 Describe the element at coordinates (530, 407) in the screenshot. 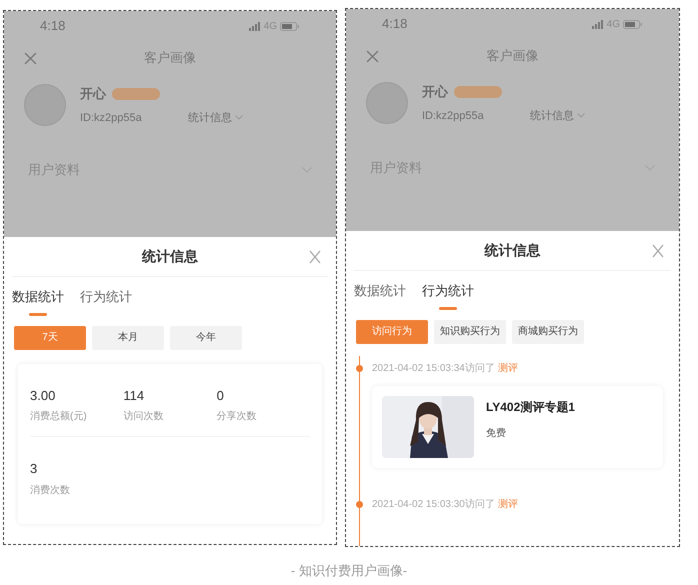

I see `item-title: LY402测评专题1` at that location.